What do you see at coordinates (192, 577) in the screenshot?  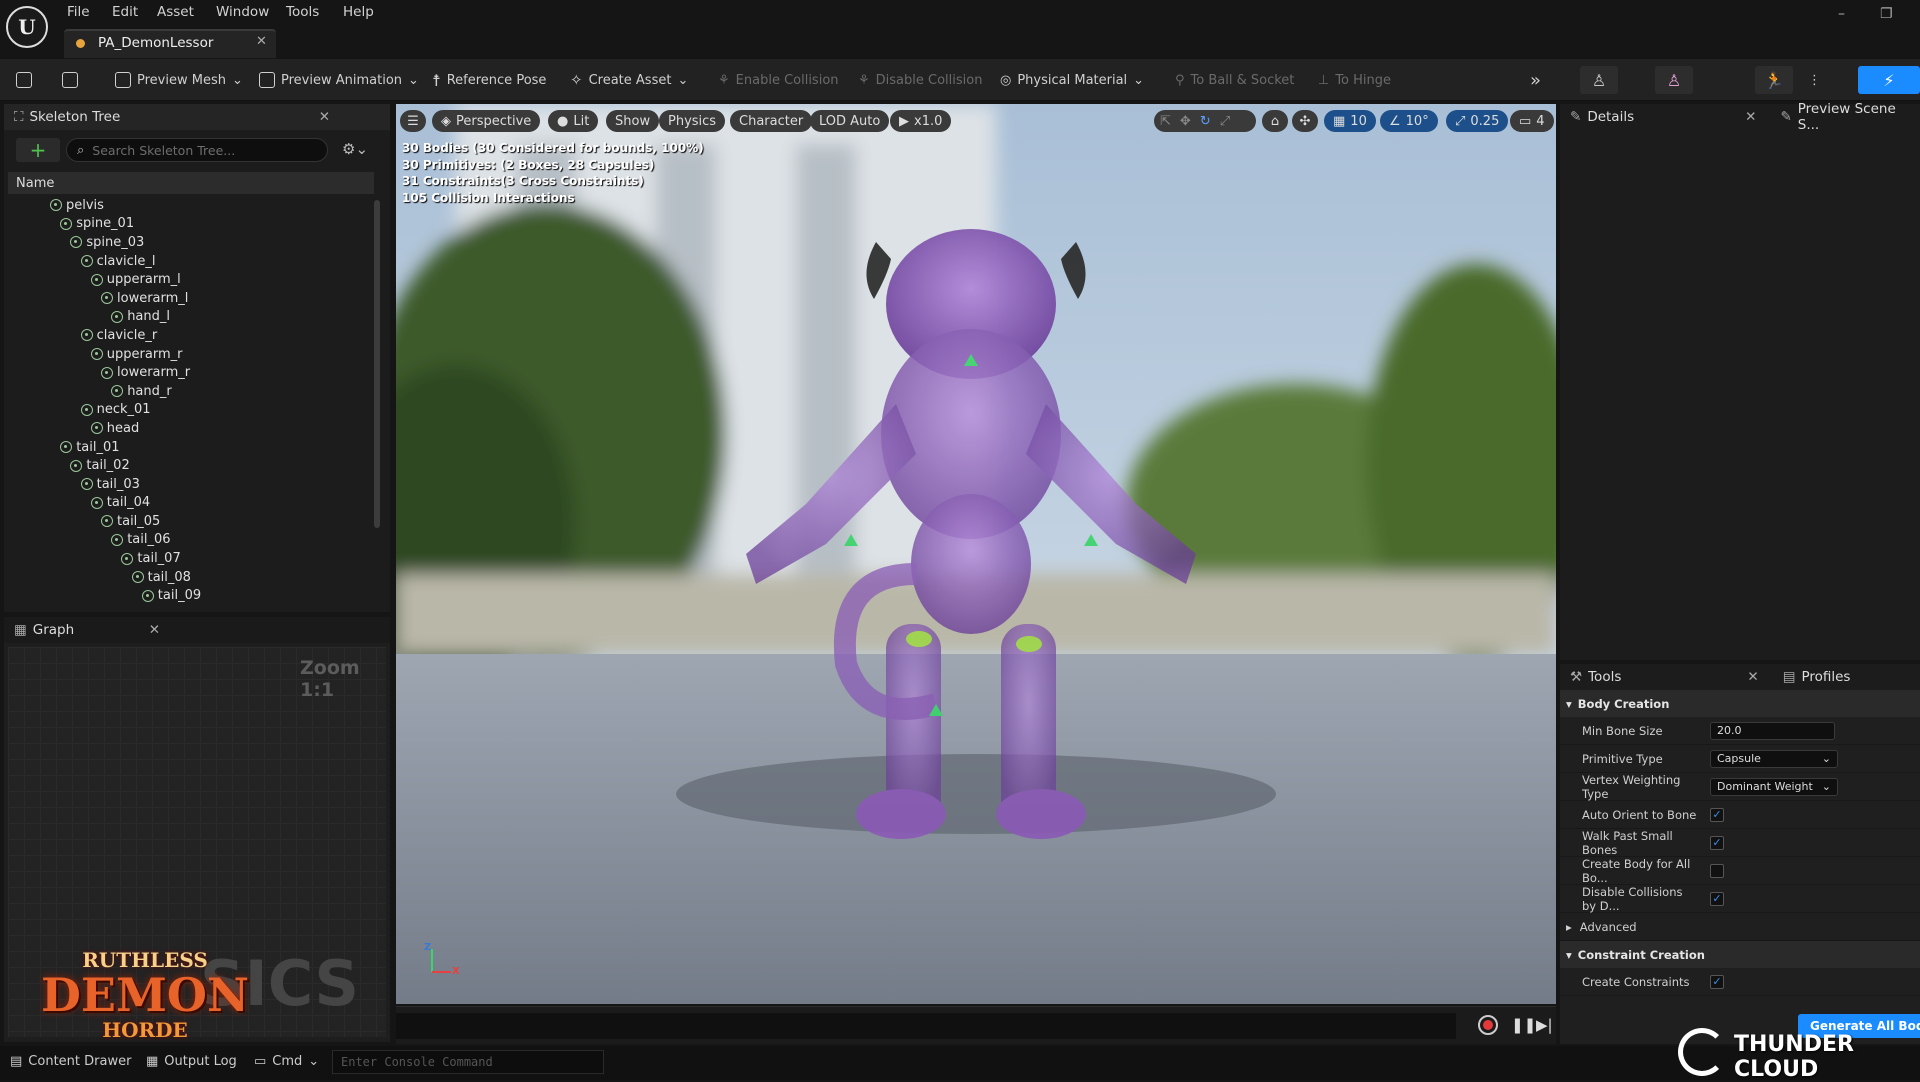 I see `bone-row: tail_08` at bounding box center [192, 577].